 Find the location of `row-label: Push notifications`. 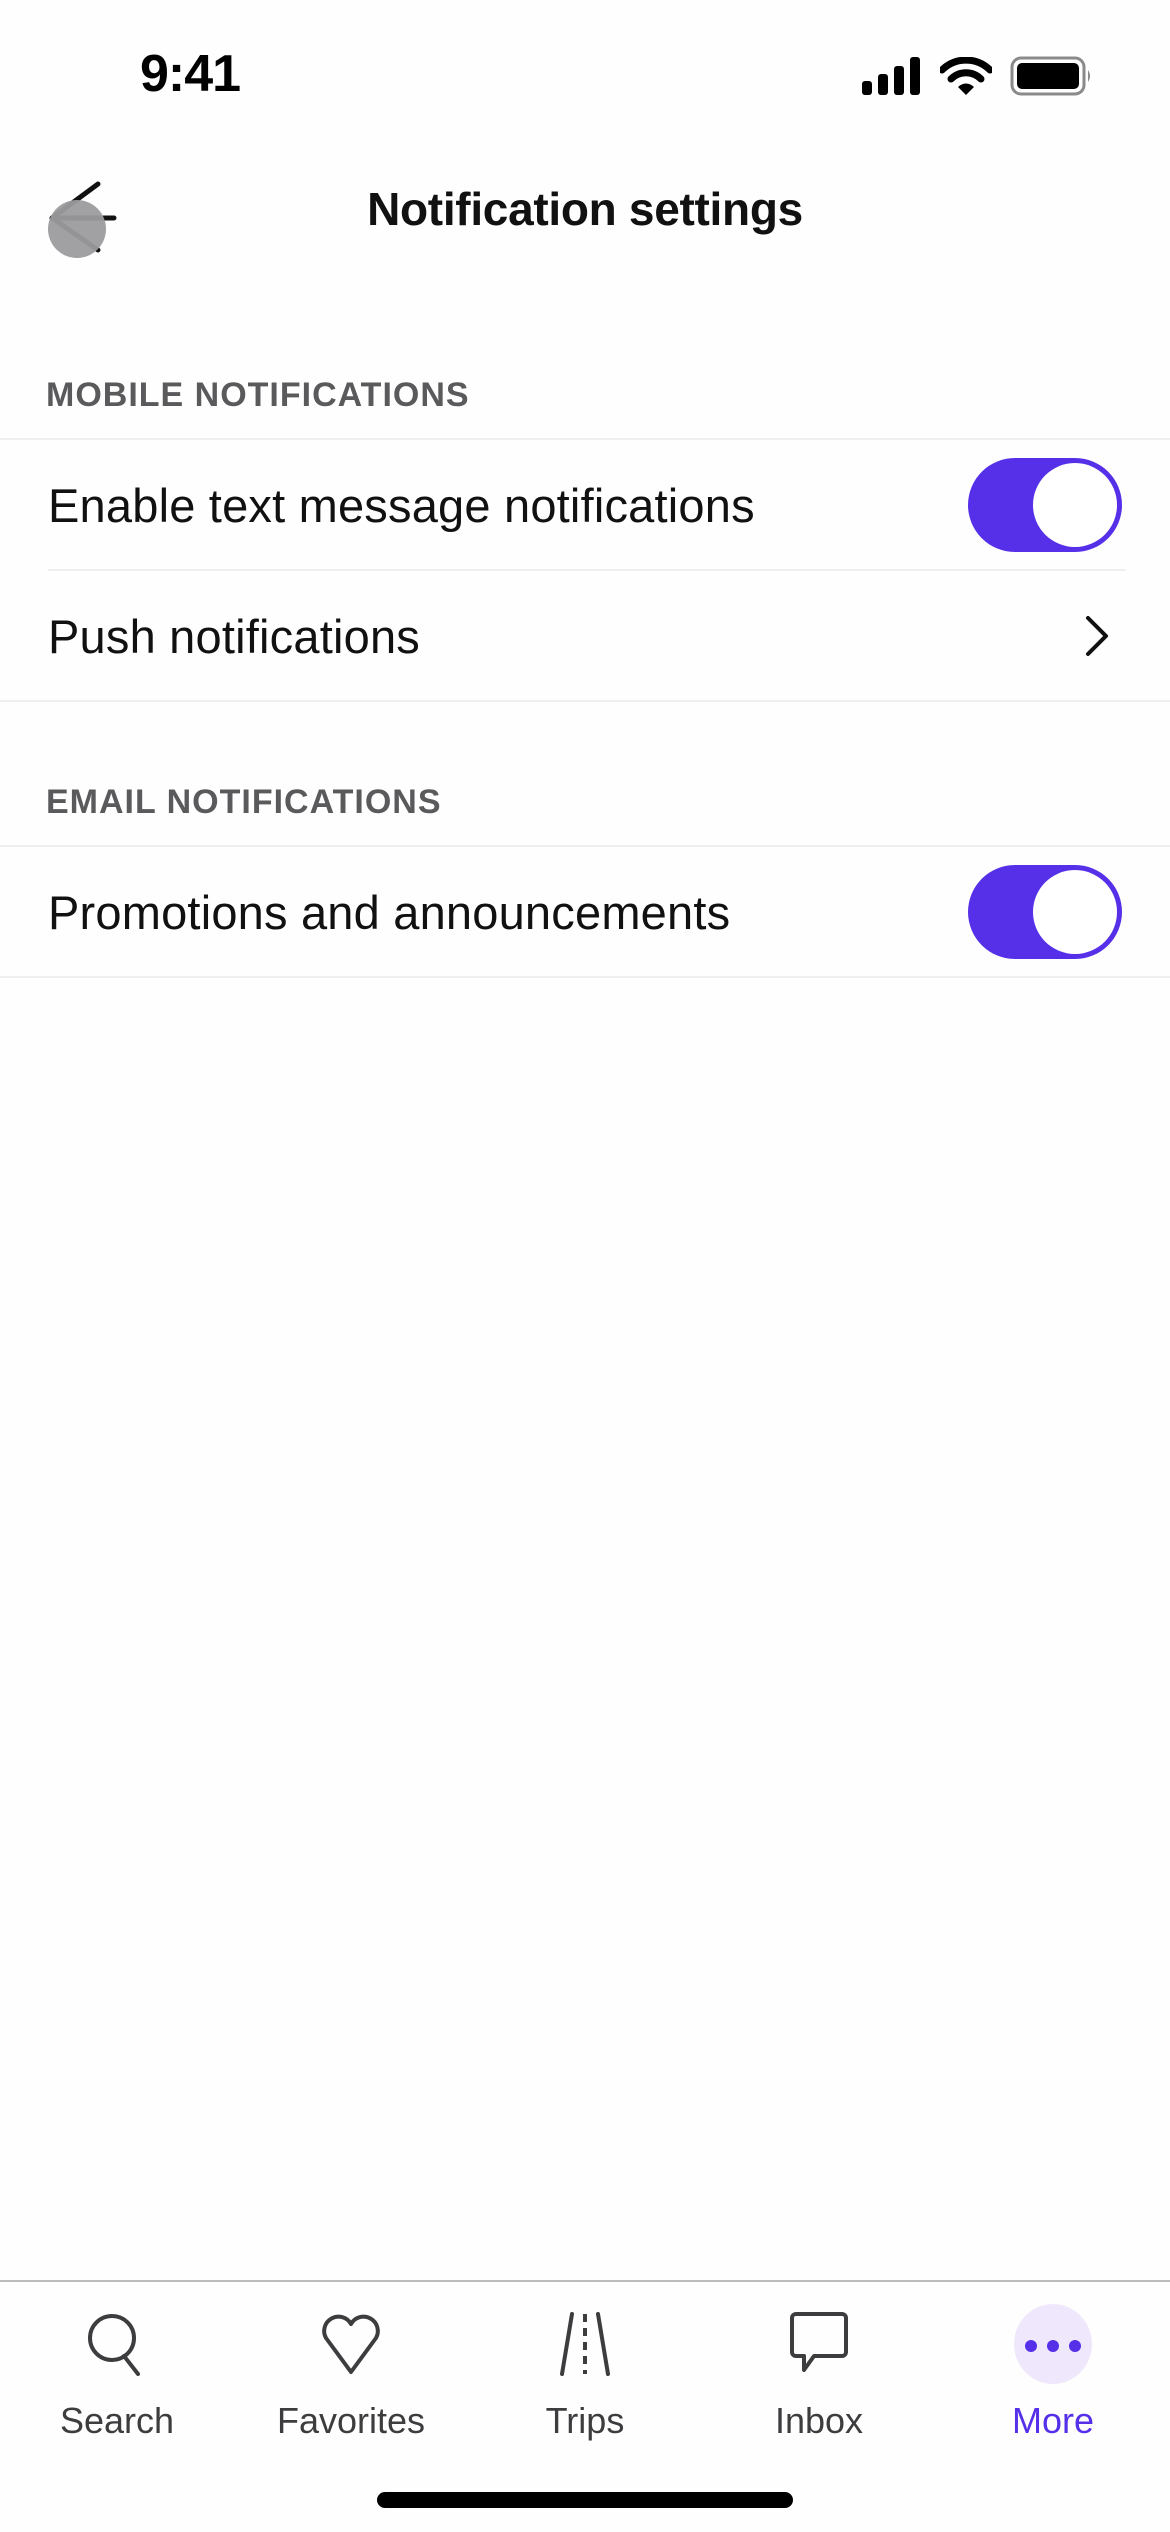

row-label: Push notifications is located at coordinates (234, 636).